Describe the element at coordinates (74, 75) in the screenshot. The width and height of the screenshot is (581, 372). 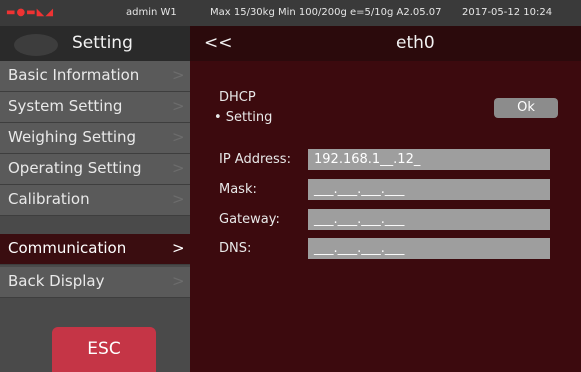
I see `menu-item-label: Basic Information` at that location.